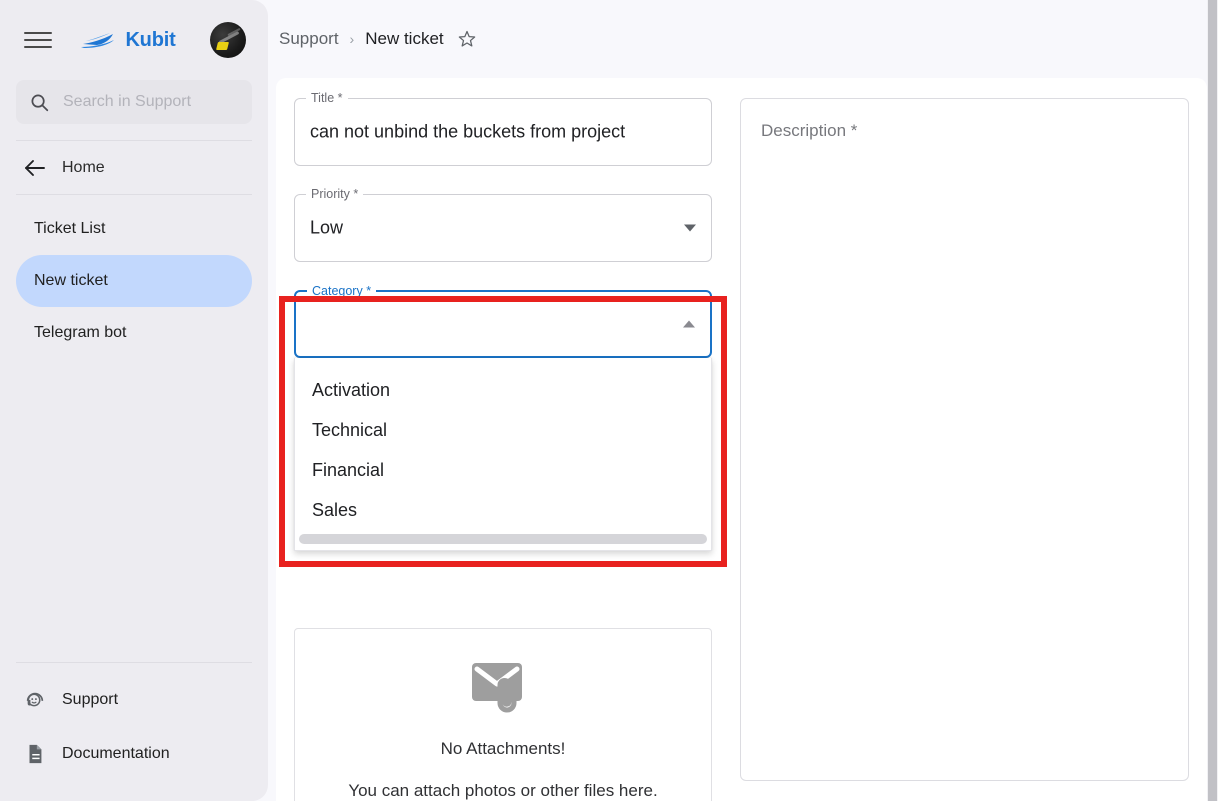 This screenshot has height=801, width=1218. Describe the element at coordinates (348, 469) in the screenshot. I see `category-option-financial-label: Financial` at that location.